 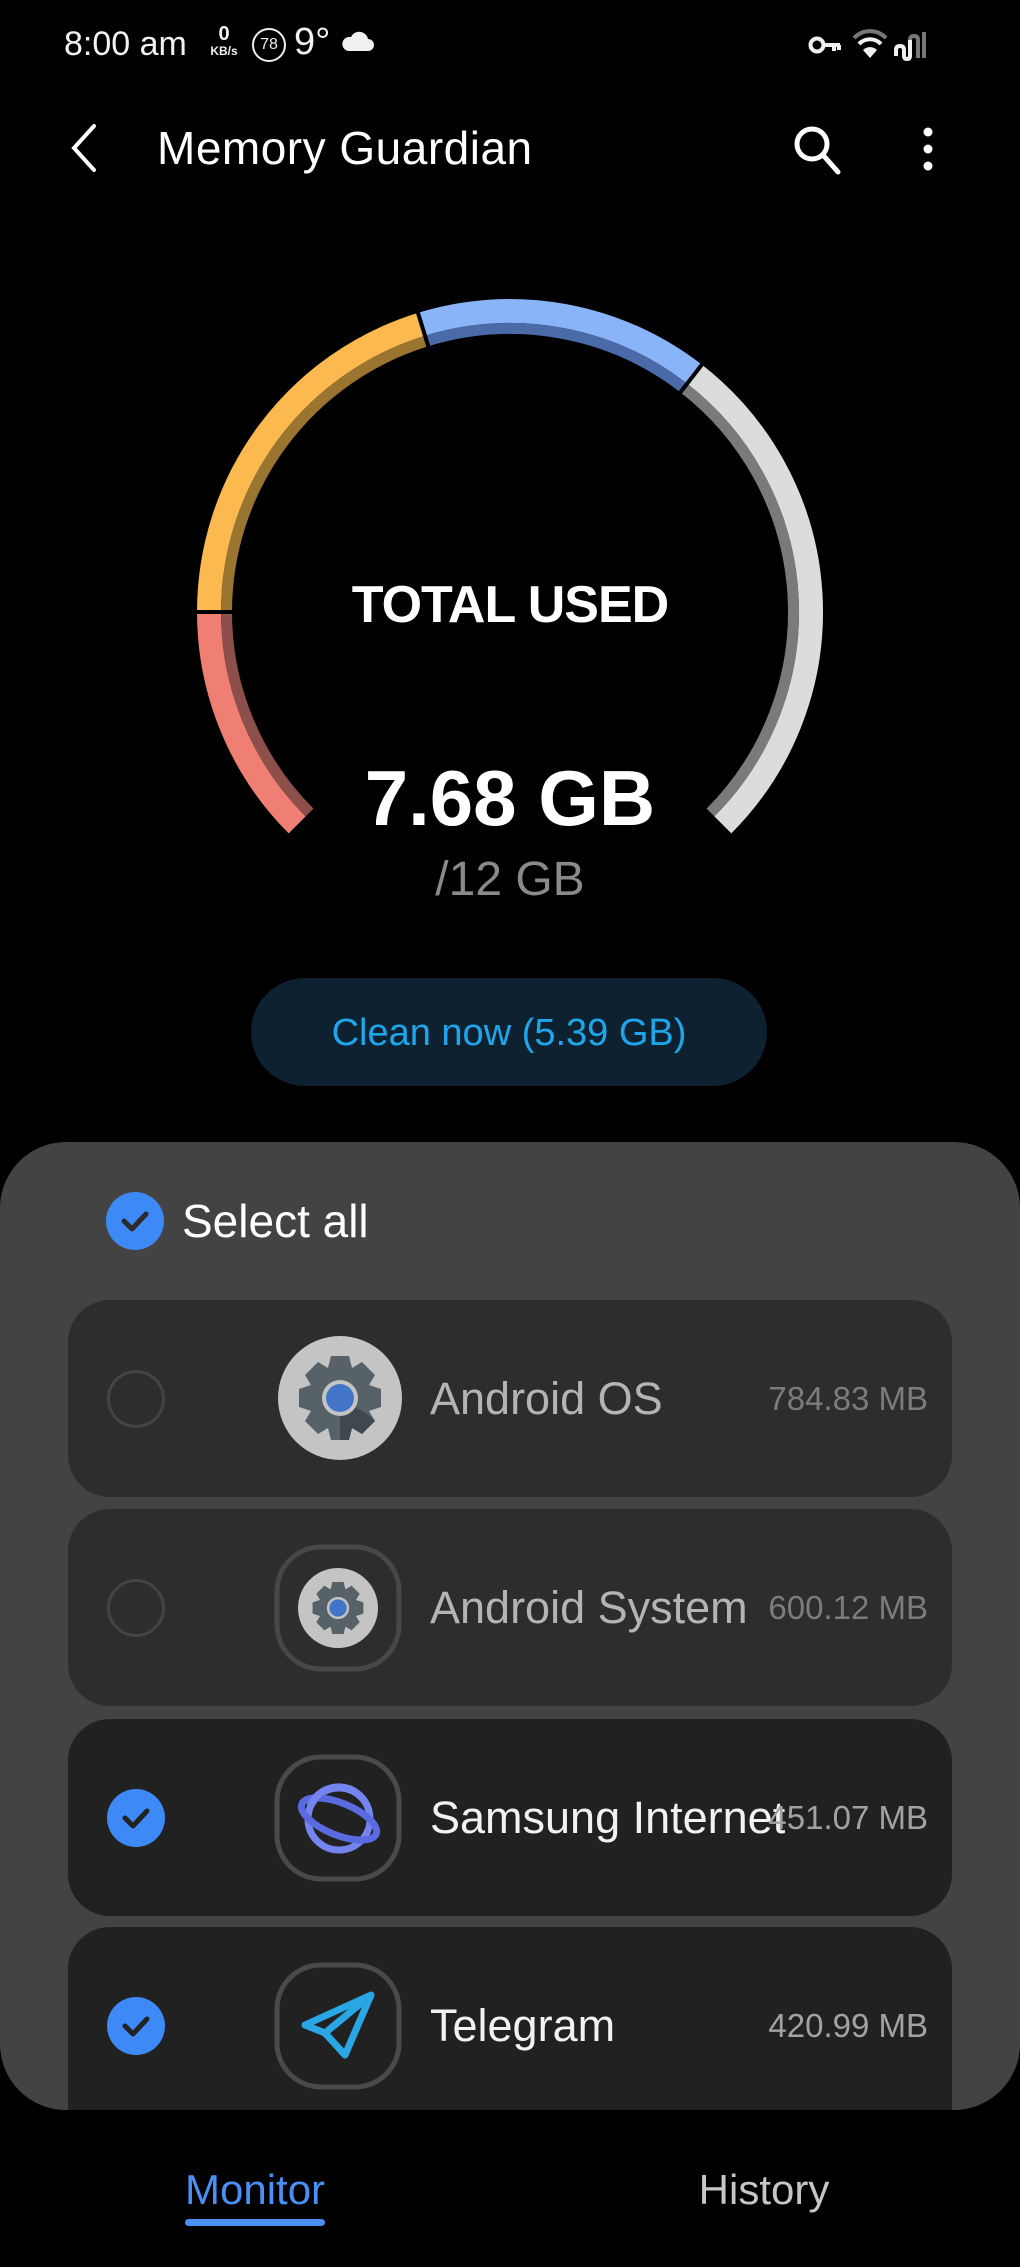 I want to click on list-item: Telegram 420.99 MB, so click(x=510, y=2018).